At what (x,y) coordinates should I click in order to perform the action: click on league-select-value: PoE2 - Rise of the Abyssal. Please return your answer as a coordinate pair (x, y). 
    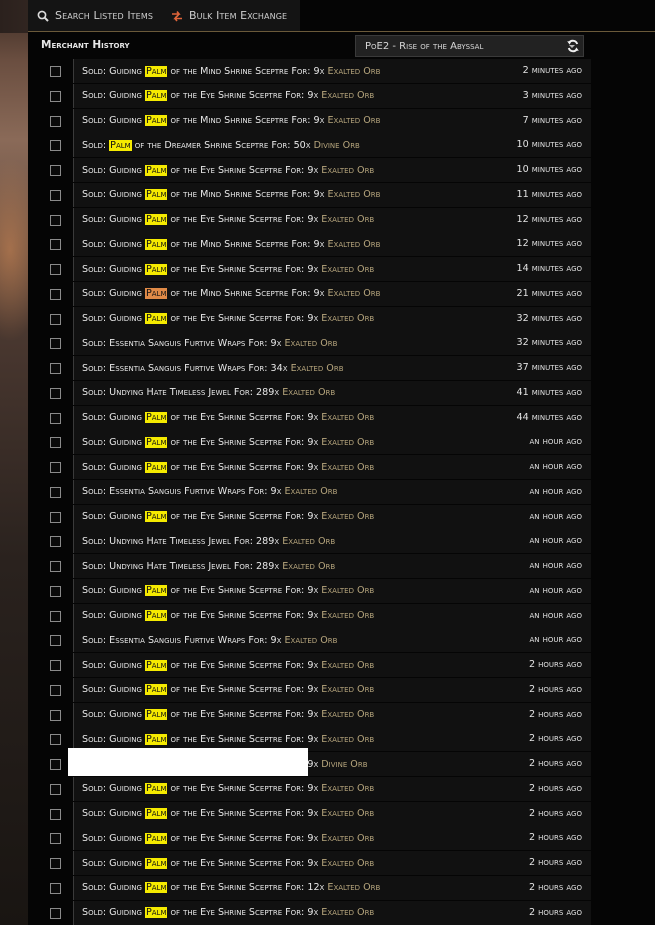
    Looking at the image, I should click on (424, 46).